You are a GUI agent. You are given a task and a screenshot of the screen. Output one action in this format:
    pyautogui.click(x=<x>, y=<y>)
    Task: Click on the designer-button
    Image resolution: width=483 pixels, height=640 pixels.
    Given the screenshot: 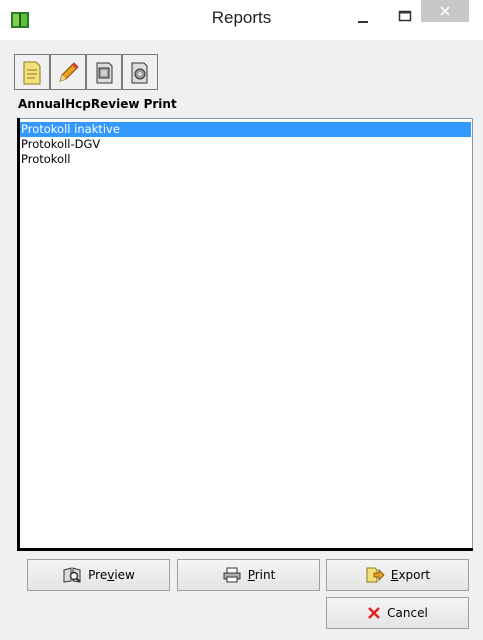 What is the action you would take?
    pyautogui.click(x=140, y=72)
    